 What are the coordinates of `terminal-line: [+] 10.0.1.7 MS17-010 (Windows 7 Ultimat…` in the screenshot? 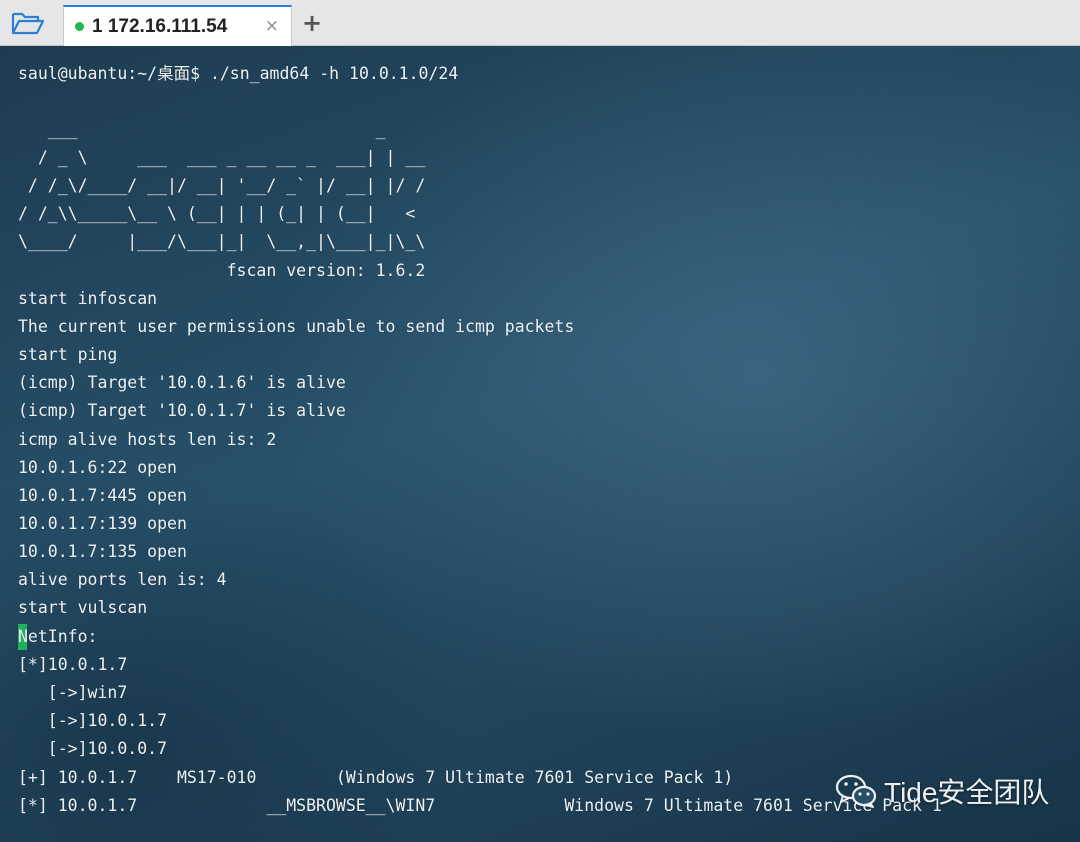 It's located at (376, 777).